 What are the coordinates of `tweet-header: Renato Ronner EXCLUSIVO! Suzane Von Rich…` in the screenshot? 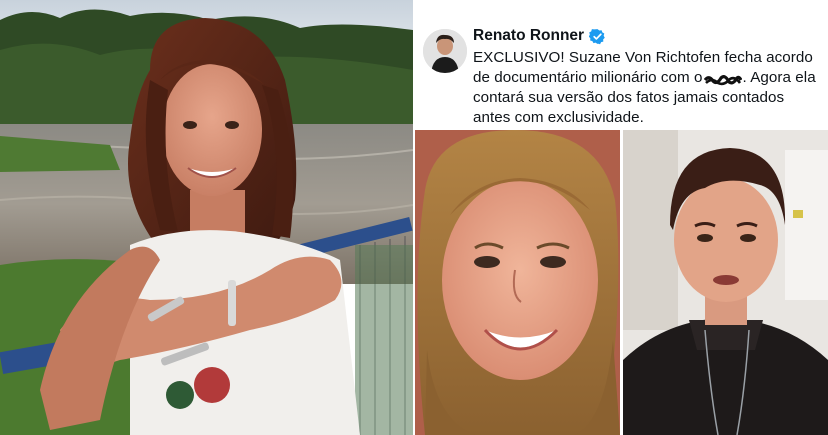 It's located at (621, 65).